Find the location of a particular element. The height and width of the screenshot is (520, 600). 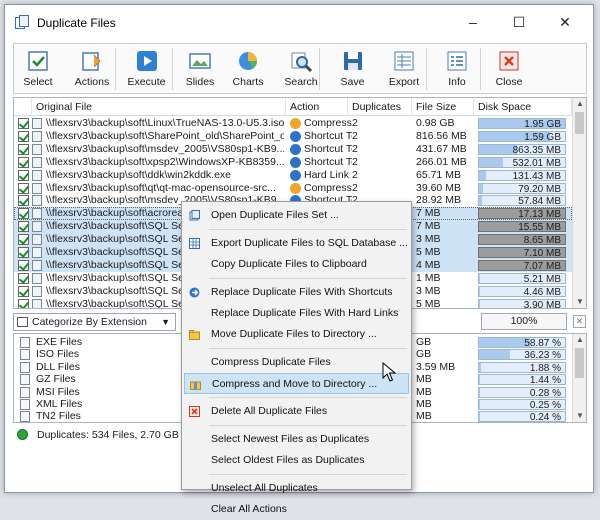

status-ok-icon is located at coordinates (22, 434).